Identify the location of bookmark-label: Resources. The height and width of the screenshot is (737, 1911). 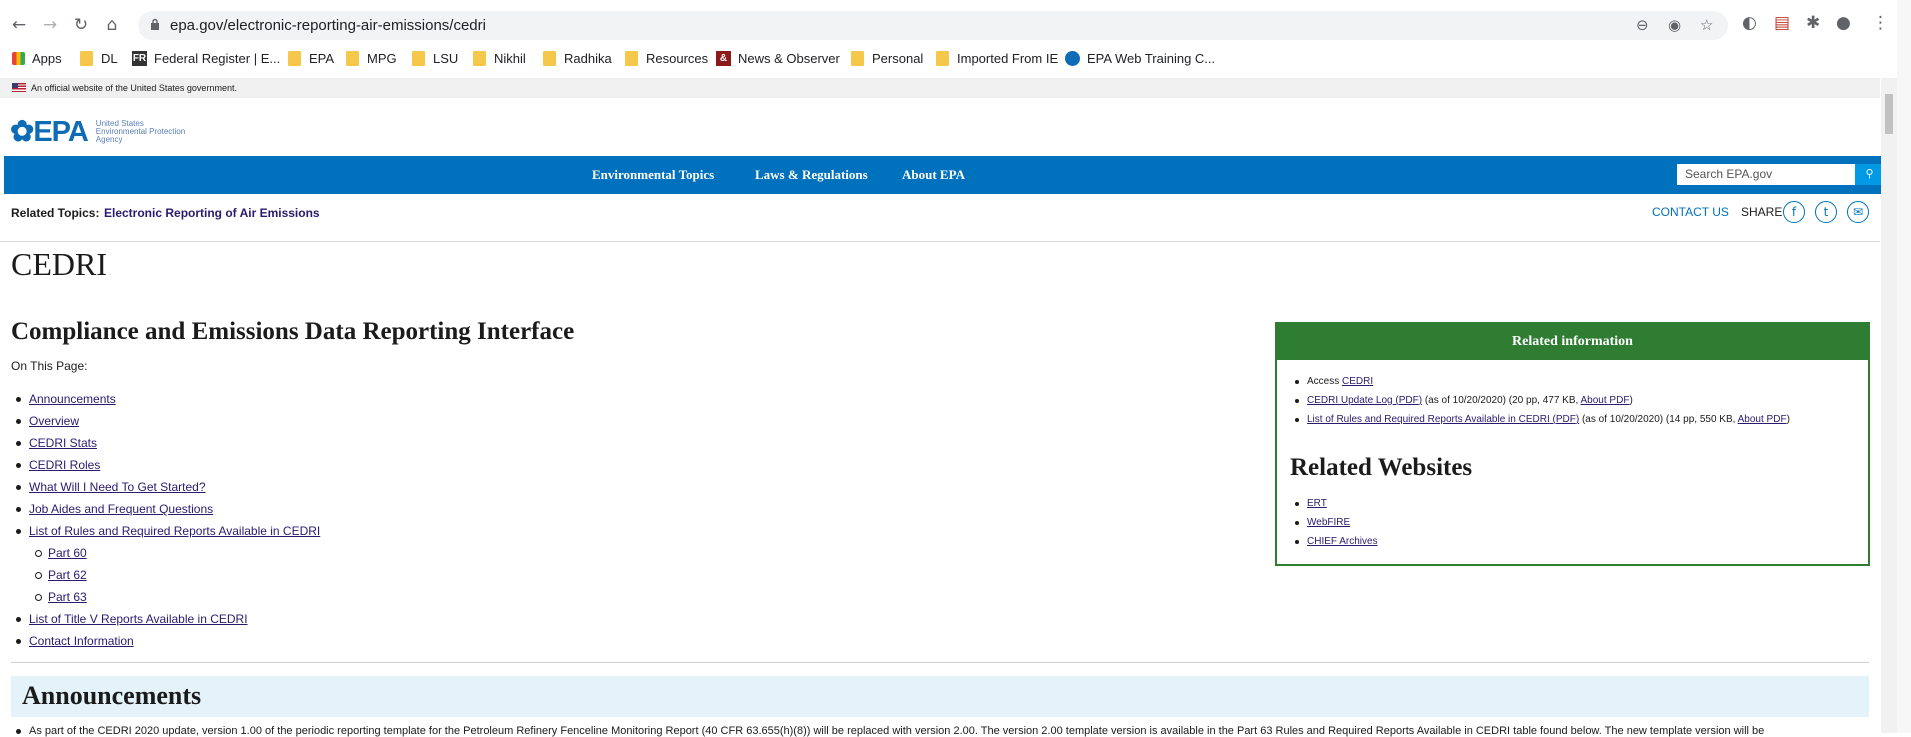
(677, 58).